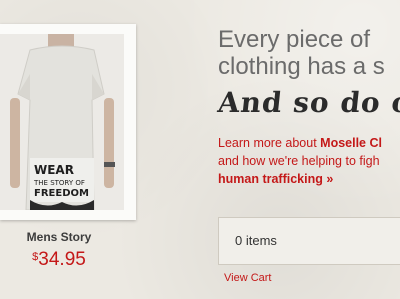 Image resolution: width=400 pixels, height=299 pixels. What do you see at coordinates (61, 193) in the screenshot?
I see `svg-text: FREEDOM` at bounding box center [61, 193].